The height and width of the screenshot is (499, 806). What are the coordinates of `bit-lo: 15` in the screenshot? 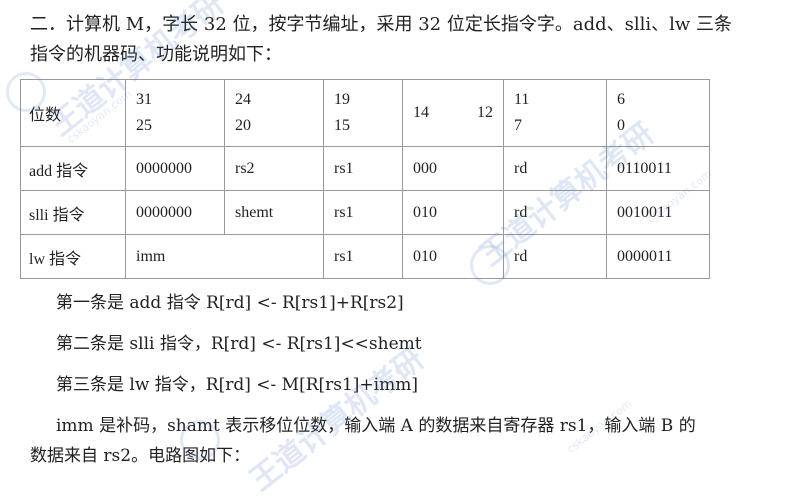 It's located at (342, 125).